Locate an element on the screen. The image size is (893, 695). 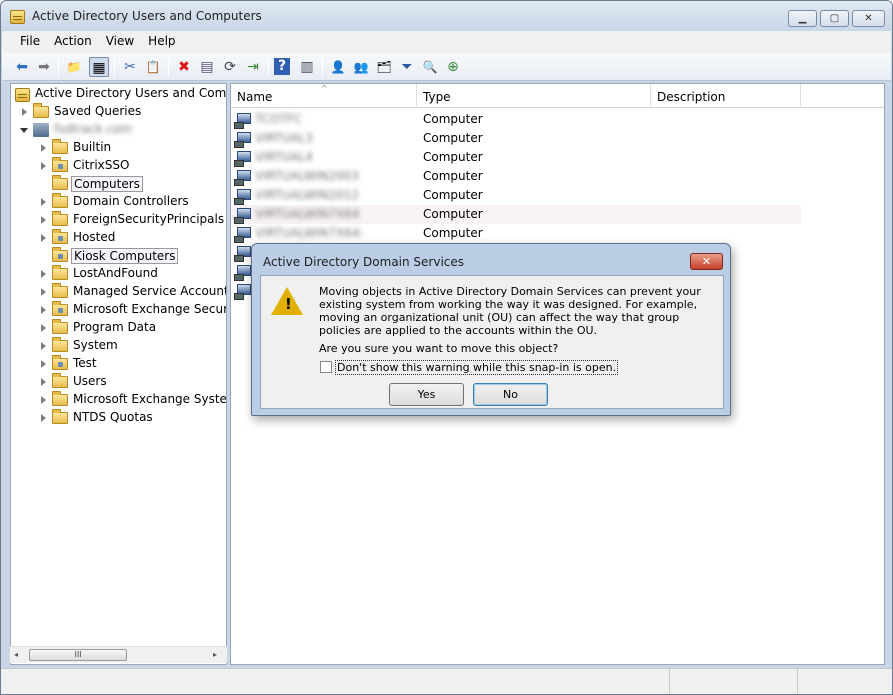
dialog-close-button: ✕ is located at coordinates (706, 261).